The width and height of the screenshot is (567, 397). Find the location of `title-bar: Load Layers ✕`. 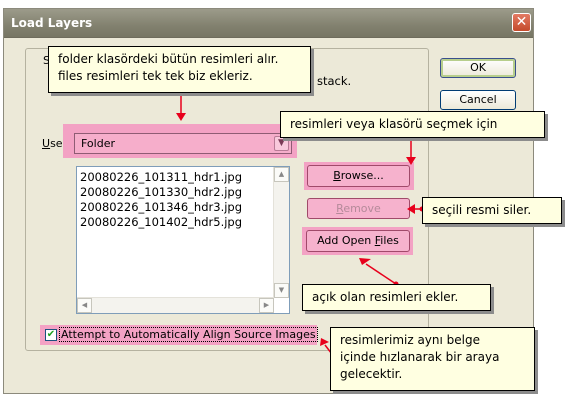

title-bar: Load Layers ✕ is located at coordinates (268, 23).